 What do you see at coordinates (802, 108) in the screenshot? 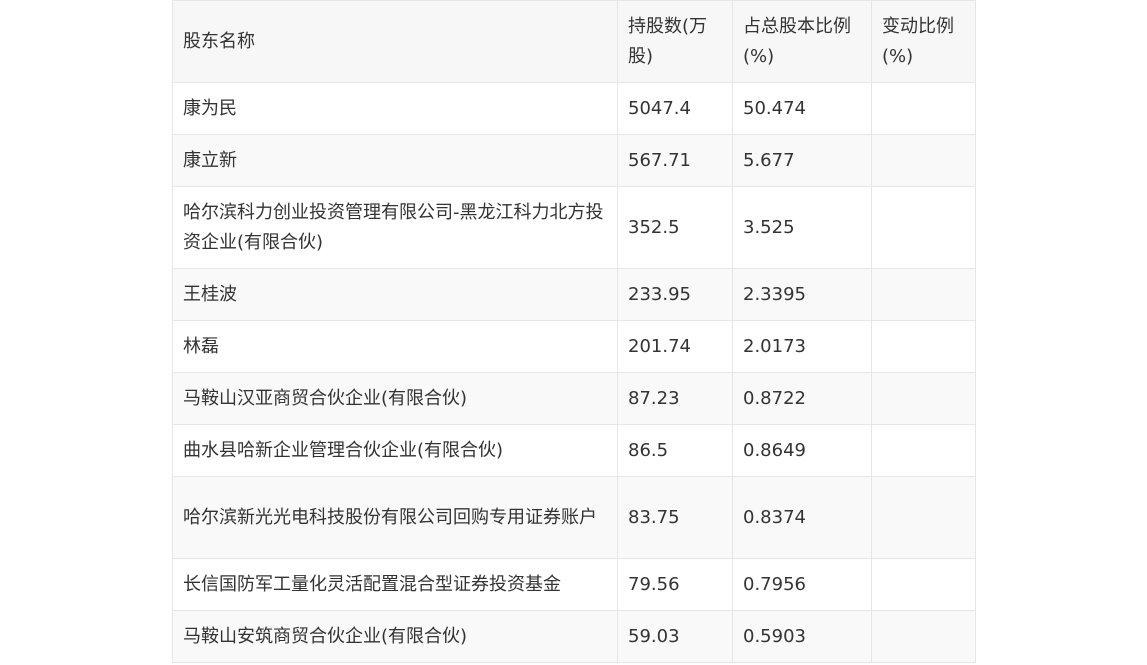
I see `cell-share-ratio: 50.474` at bounding box center [802, 108].